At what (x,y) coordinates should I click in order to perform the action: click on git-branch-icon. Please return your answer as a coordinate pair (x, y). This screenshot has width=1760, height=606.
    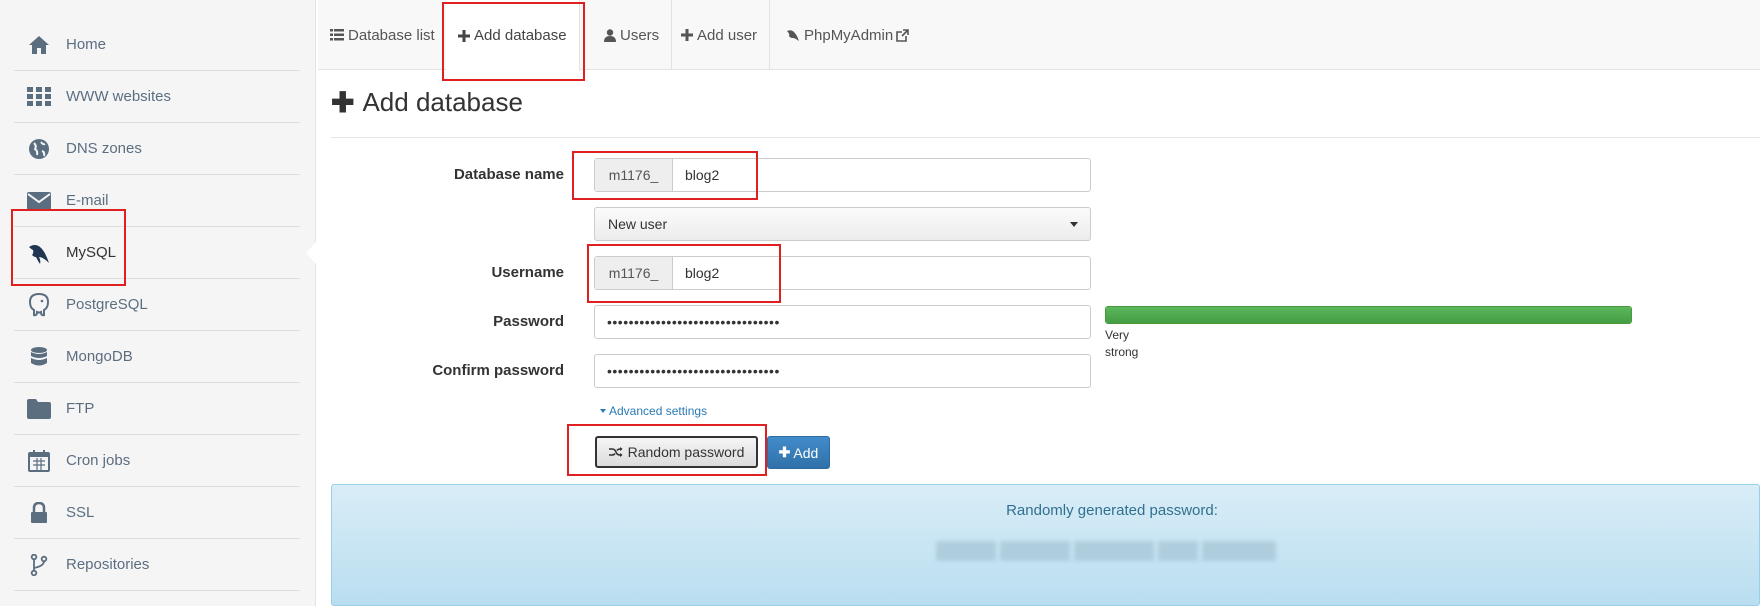
    Looking at the image, I should click on (39, 565).